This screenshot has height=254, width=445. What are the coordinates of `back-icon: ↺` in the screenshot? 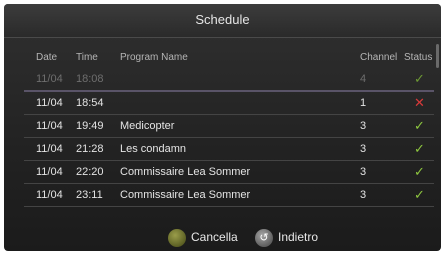 It's located at (264, 238).